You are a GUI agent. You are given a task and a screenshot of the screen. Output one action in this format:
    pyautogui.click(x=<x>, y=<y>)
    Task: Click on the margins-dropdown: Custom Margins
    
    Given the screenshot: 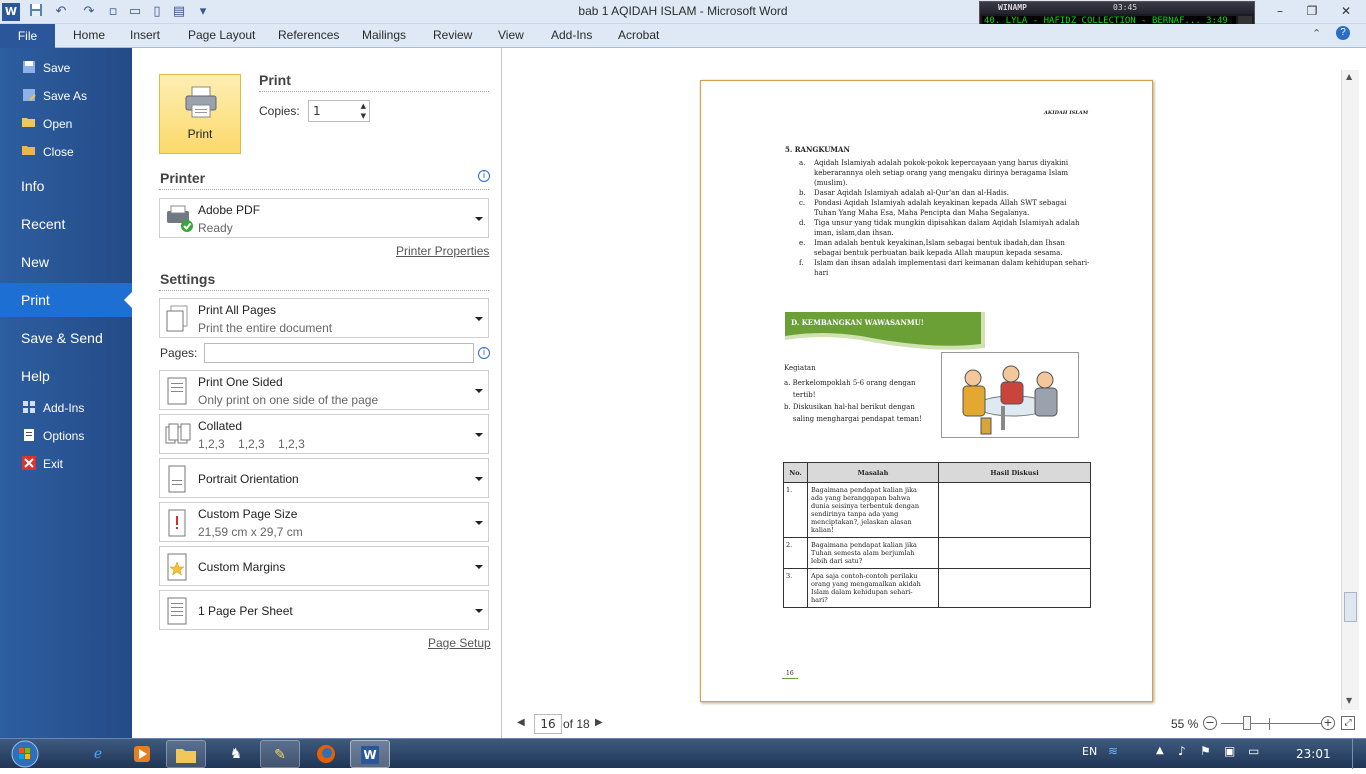 What is the action you would take?
    pyautogui.click(x=324, y=566)
    